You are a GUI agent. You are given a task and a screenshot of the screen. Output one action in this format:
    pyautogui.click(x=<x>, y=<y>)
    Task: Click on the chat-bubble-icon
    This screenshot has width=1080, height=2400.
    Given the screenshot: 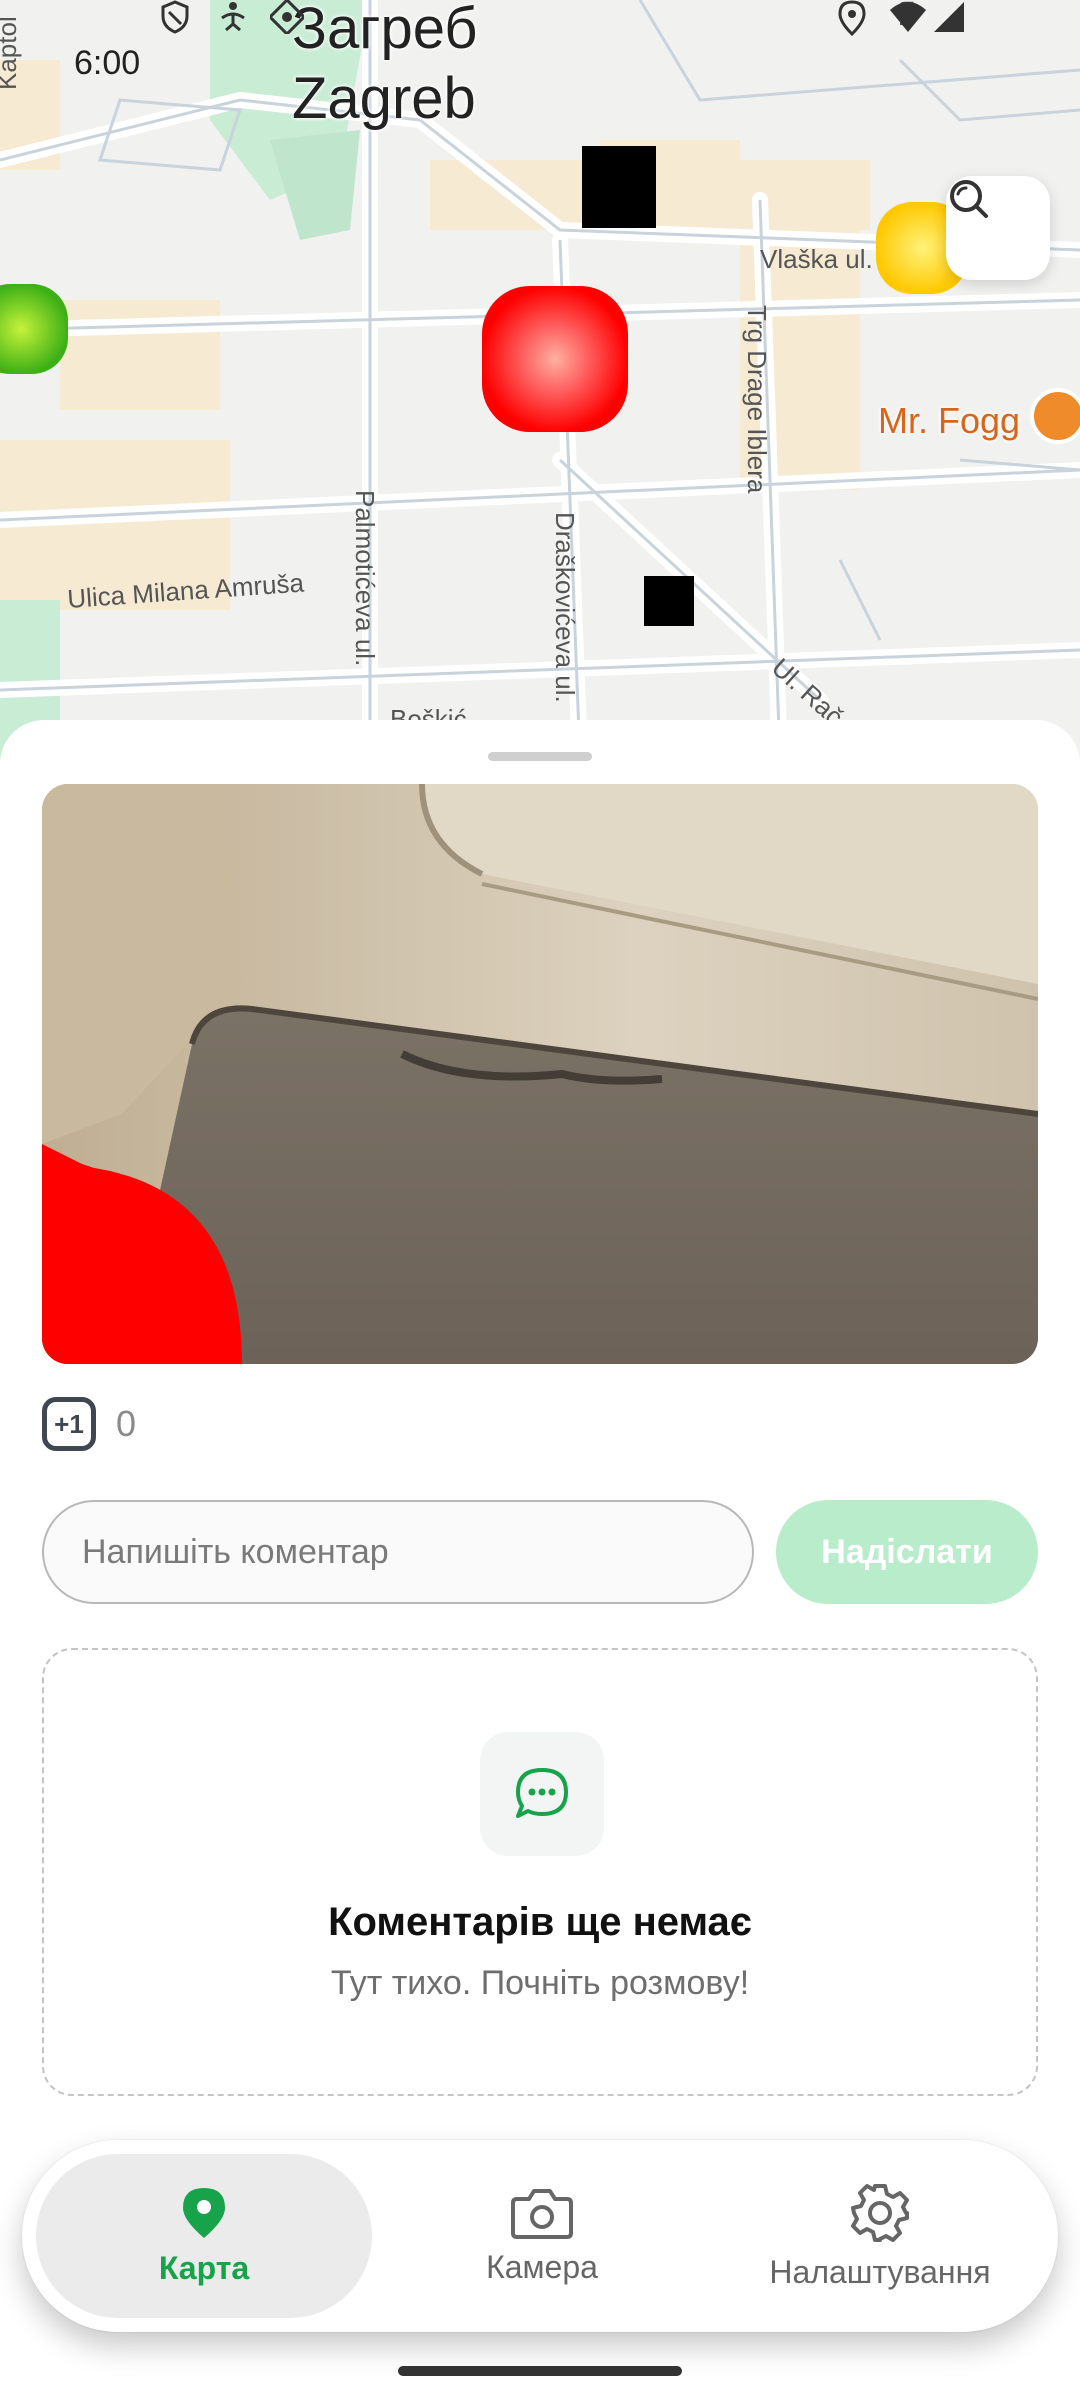 What is the action you would take?
    pyautogui.click(x=542, y=1793)
    